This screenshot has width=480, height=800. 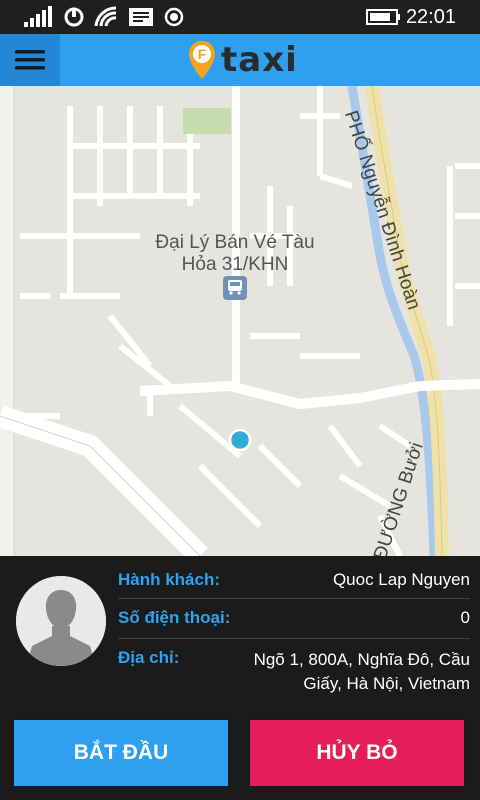 I want to click on app-bar: F taxi, so click(x=240, y=60).